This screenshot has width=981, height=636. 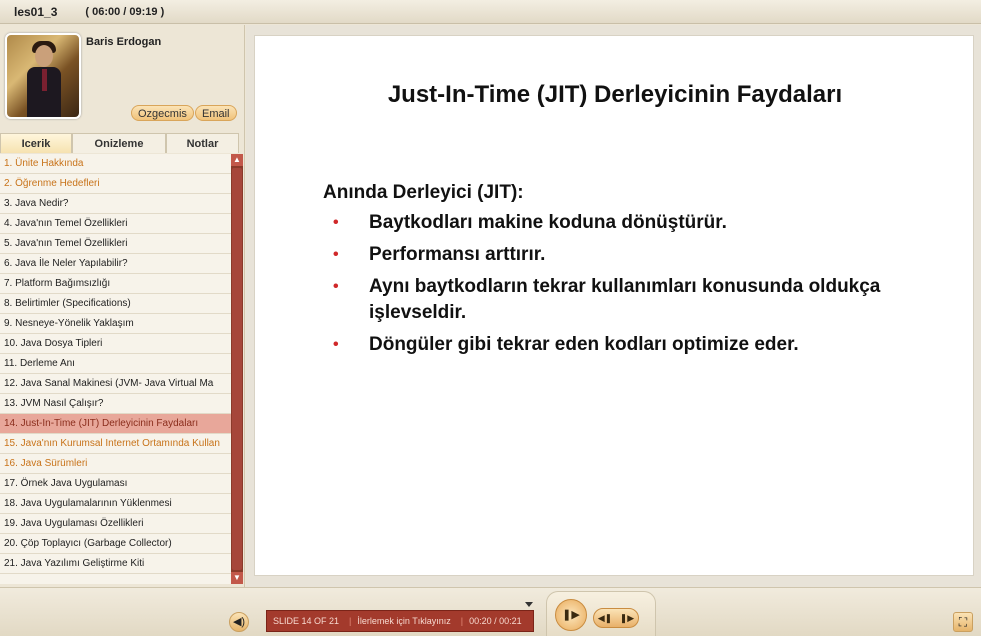 What do you see at coordinates (115, 504) in the screenshot?
I see `outline-item: 18. Java Uygulamalarının Yüklenmesi` at bounding box center [115, 504].